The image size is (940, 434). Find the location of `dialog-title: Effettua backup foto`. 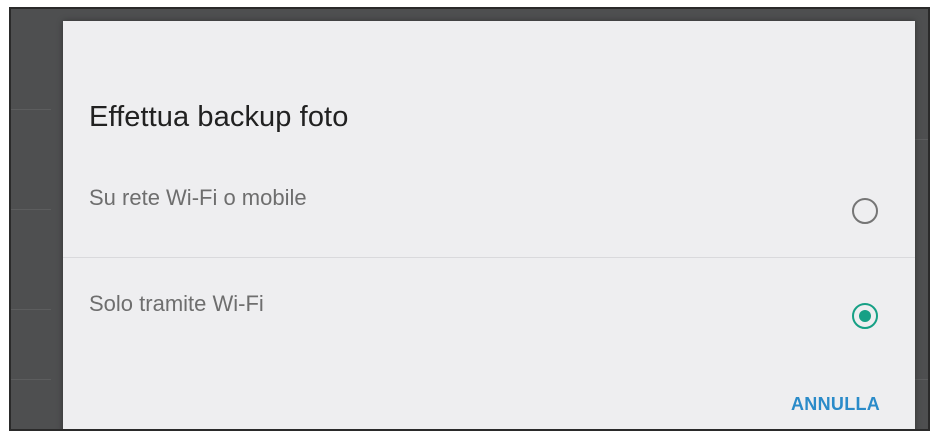

dialog-title: Effettua backup foto is located at coordinates (219, 117).